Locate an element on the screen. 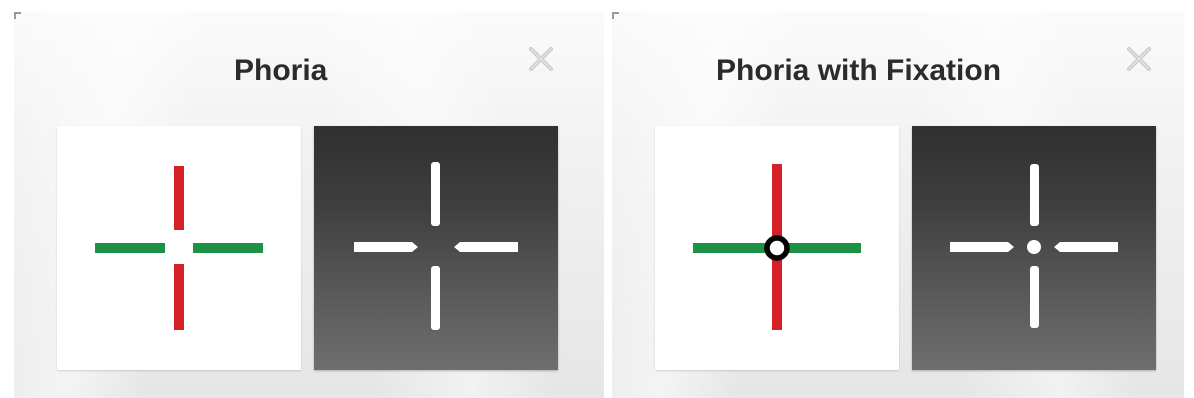 The width and height of the screenshot is (1194, 398). cross-with-fixation-ring-icon is located at coordinates (777, 247).